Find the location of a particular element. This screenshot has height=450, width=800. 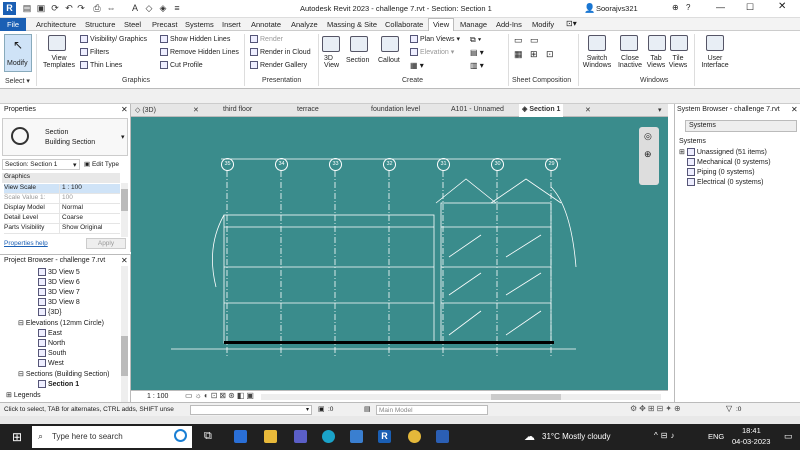

navigation-bar: ◎ ⊕ is located at coordinates (649, 156).